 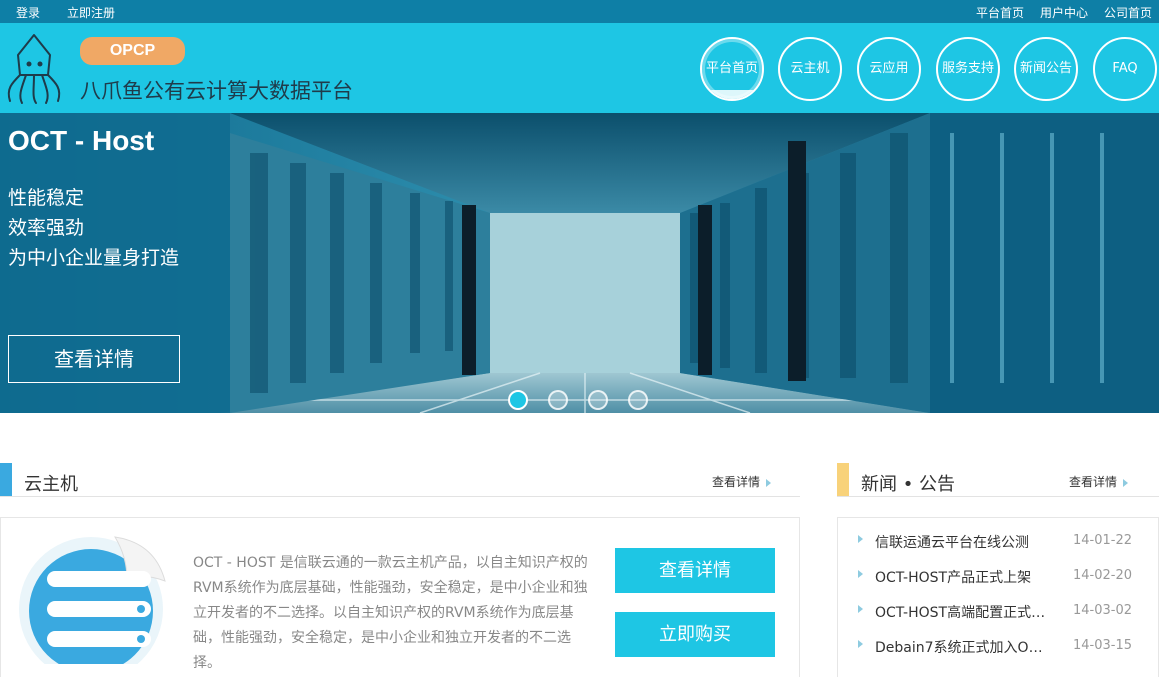 What do you see at coordinates (961, 648) in the screenshot?
I see `news-title: Debain7系统正式加入OCT-HOST` at bounding box center [961, 648].